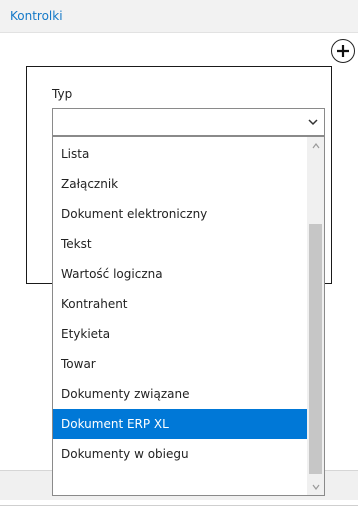 This screenshot has height=513, width=358. I want to click on dropdown-item: Etykieta, so click(180, 334).